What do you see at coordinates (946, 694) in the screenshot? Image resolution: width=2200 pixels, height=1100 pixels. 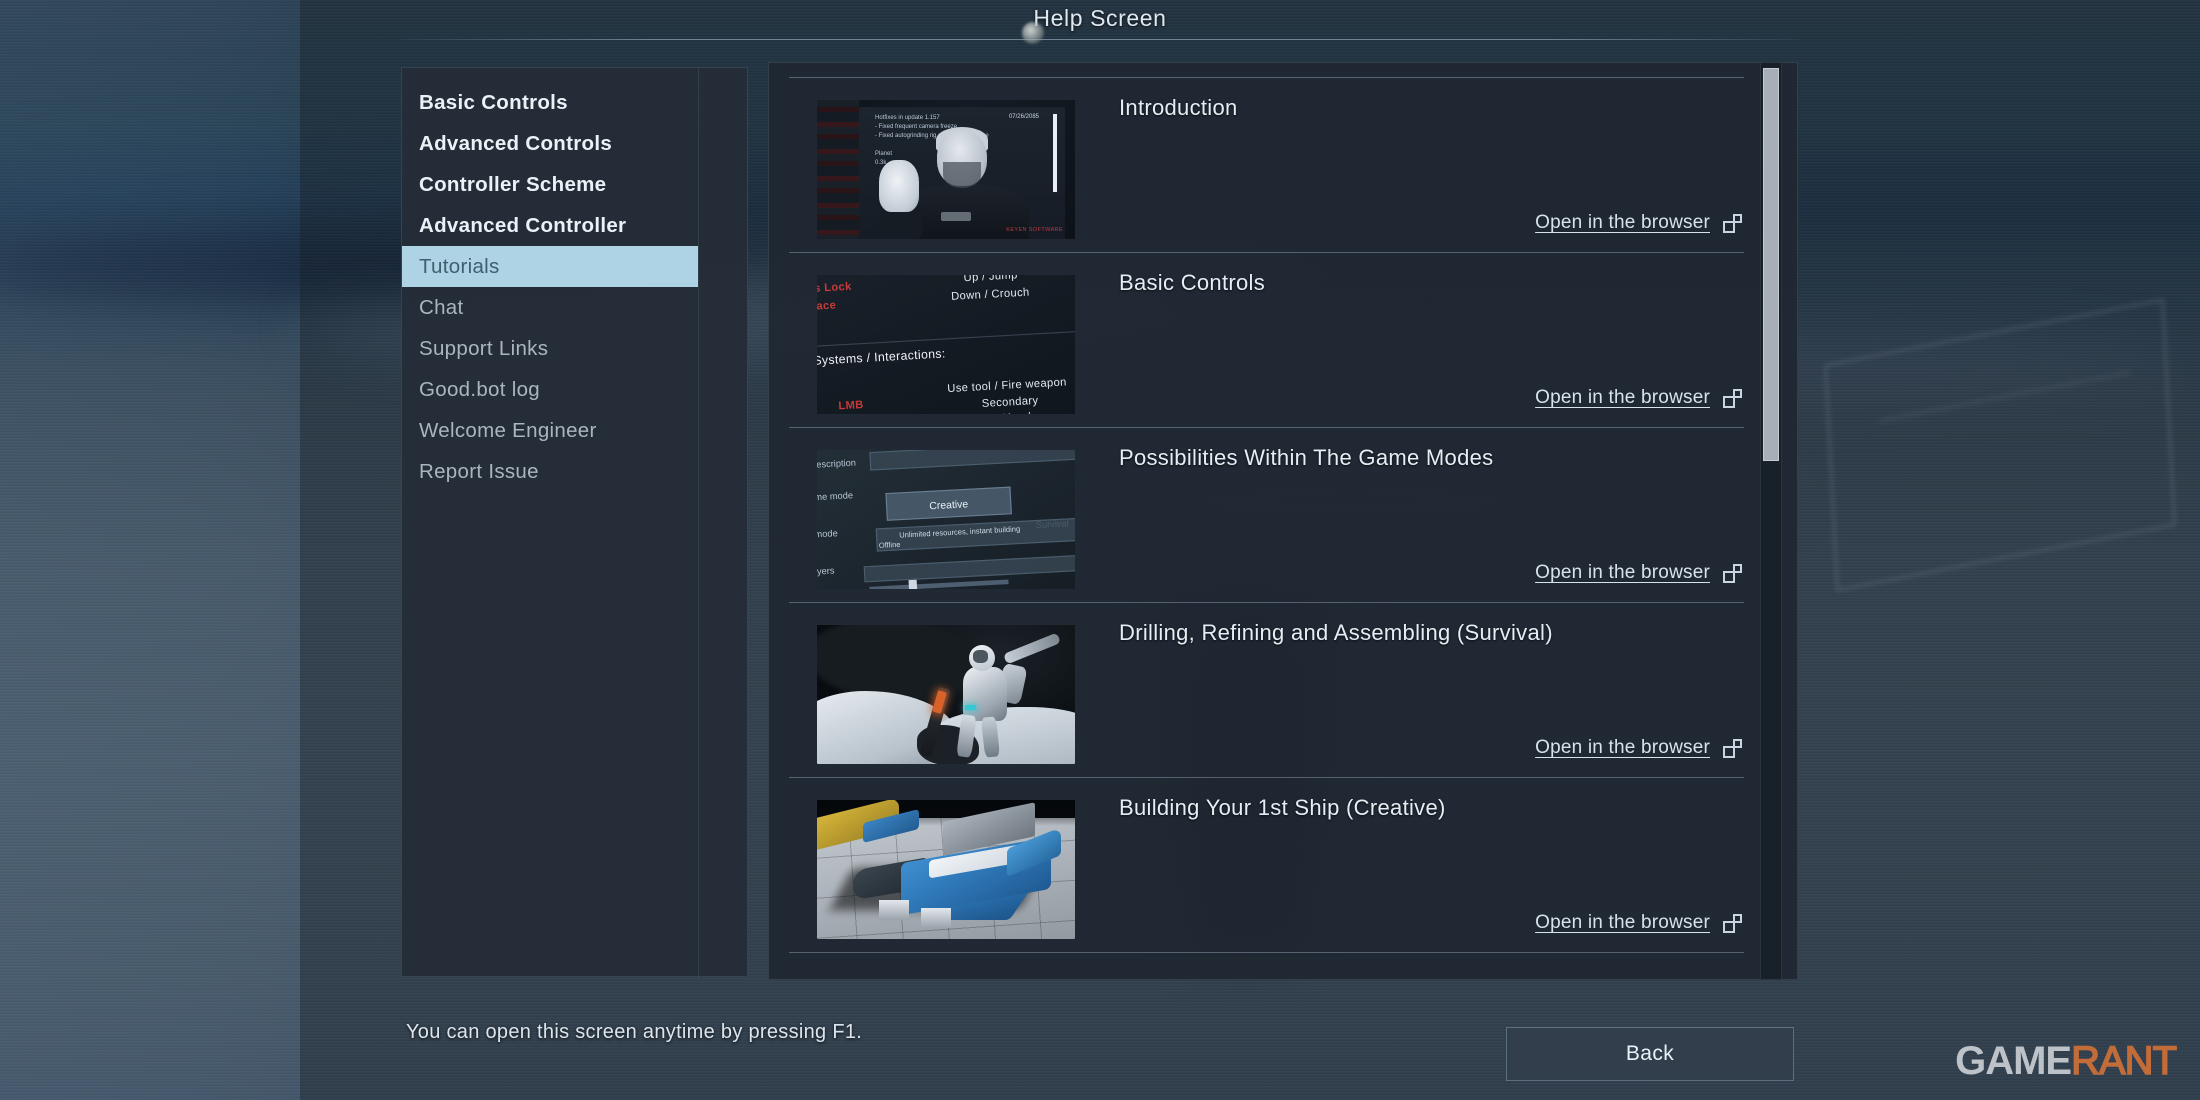 I see `astronaut-drilling-thumbnail` at bounding box center [946, 694].